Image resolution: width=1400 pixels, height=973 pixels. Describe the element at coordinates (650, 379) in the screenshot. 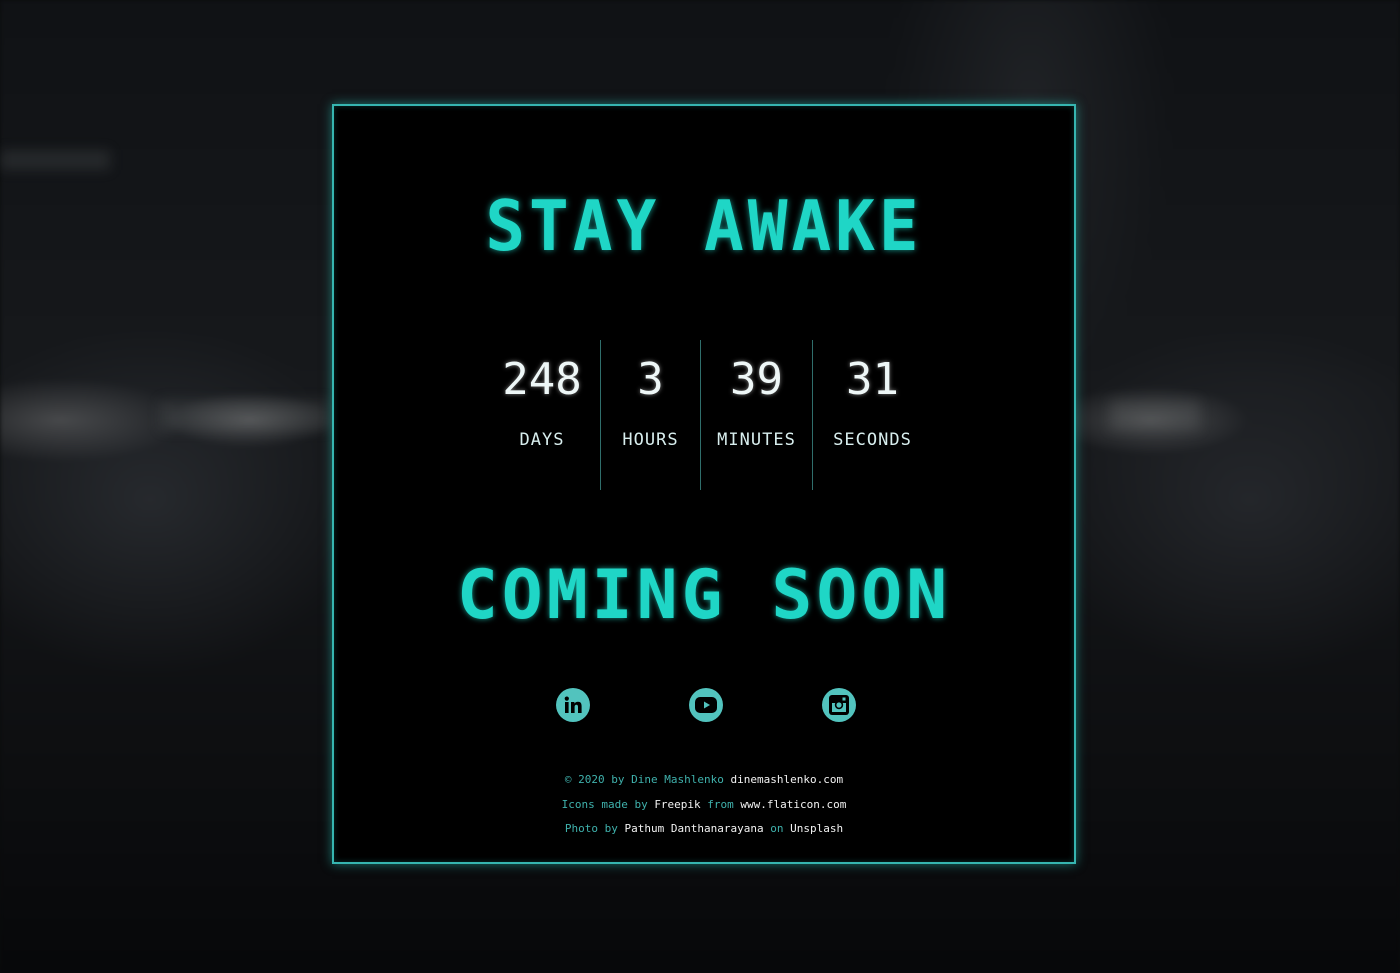

I see `hours-value: 3` at that location.